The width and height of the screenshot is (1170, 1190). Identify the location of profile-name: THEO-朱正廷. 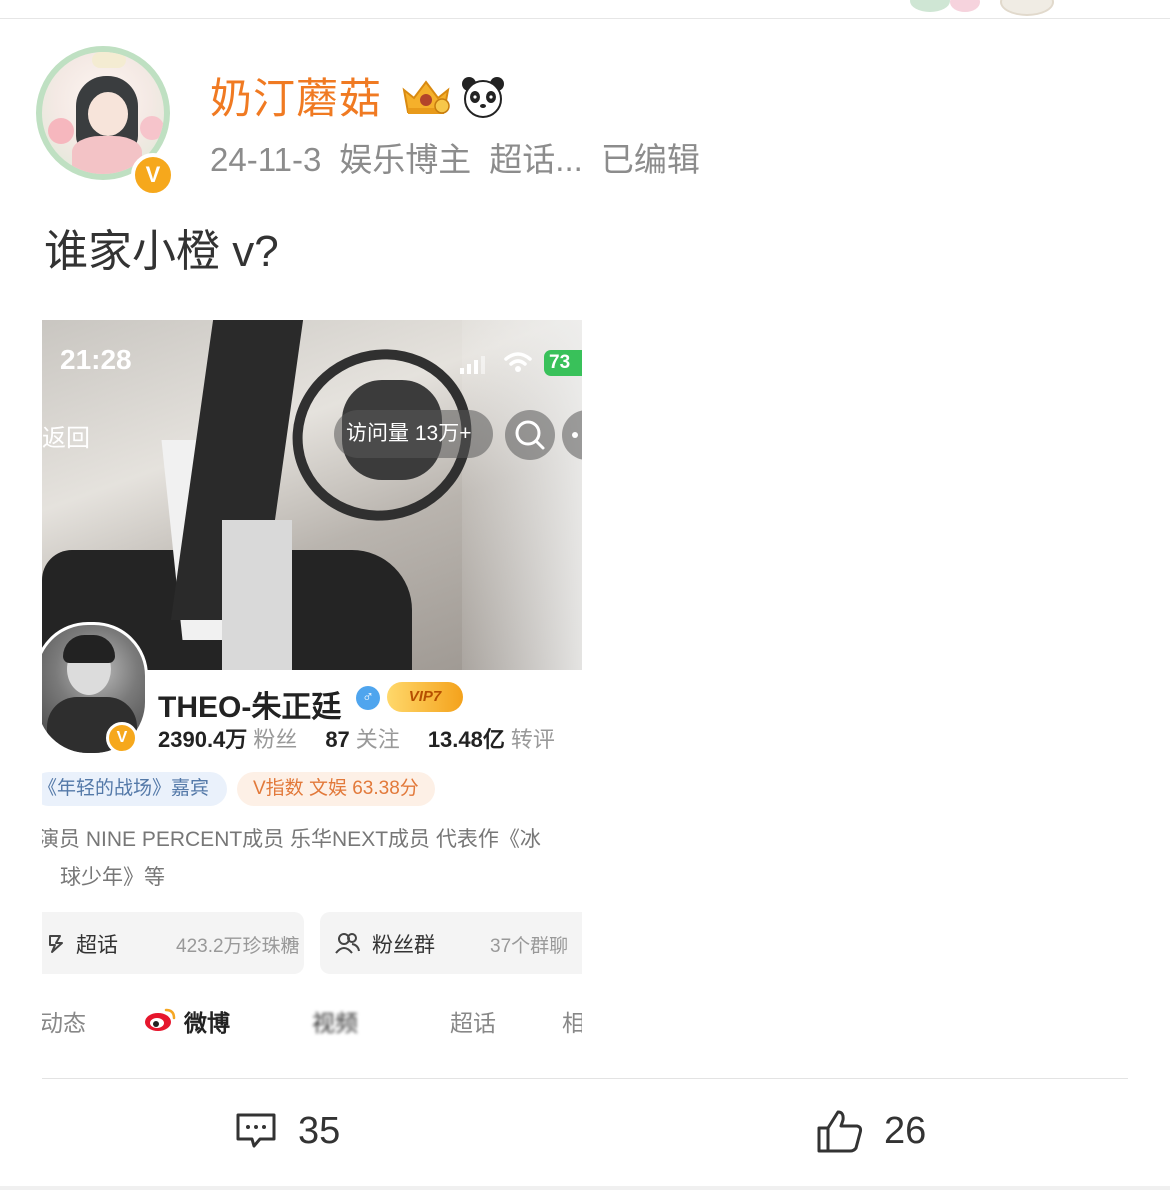
(250, 707).